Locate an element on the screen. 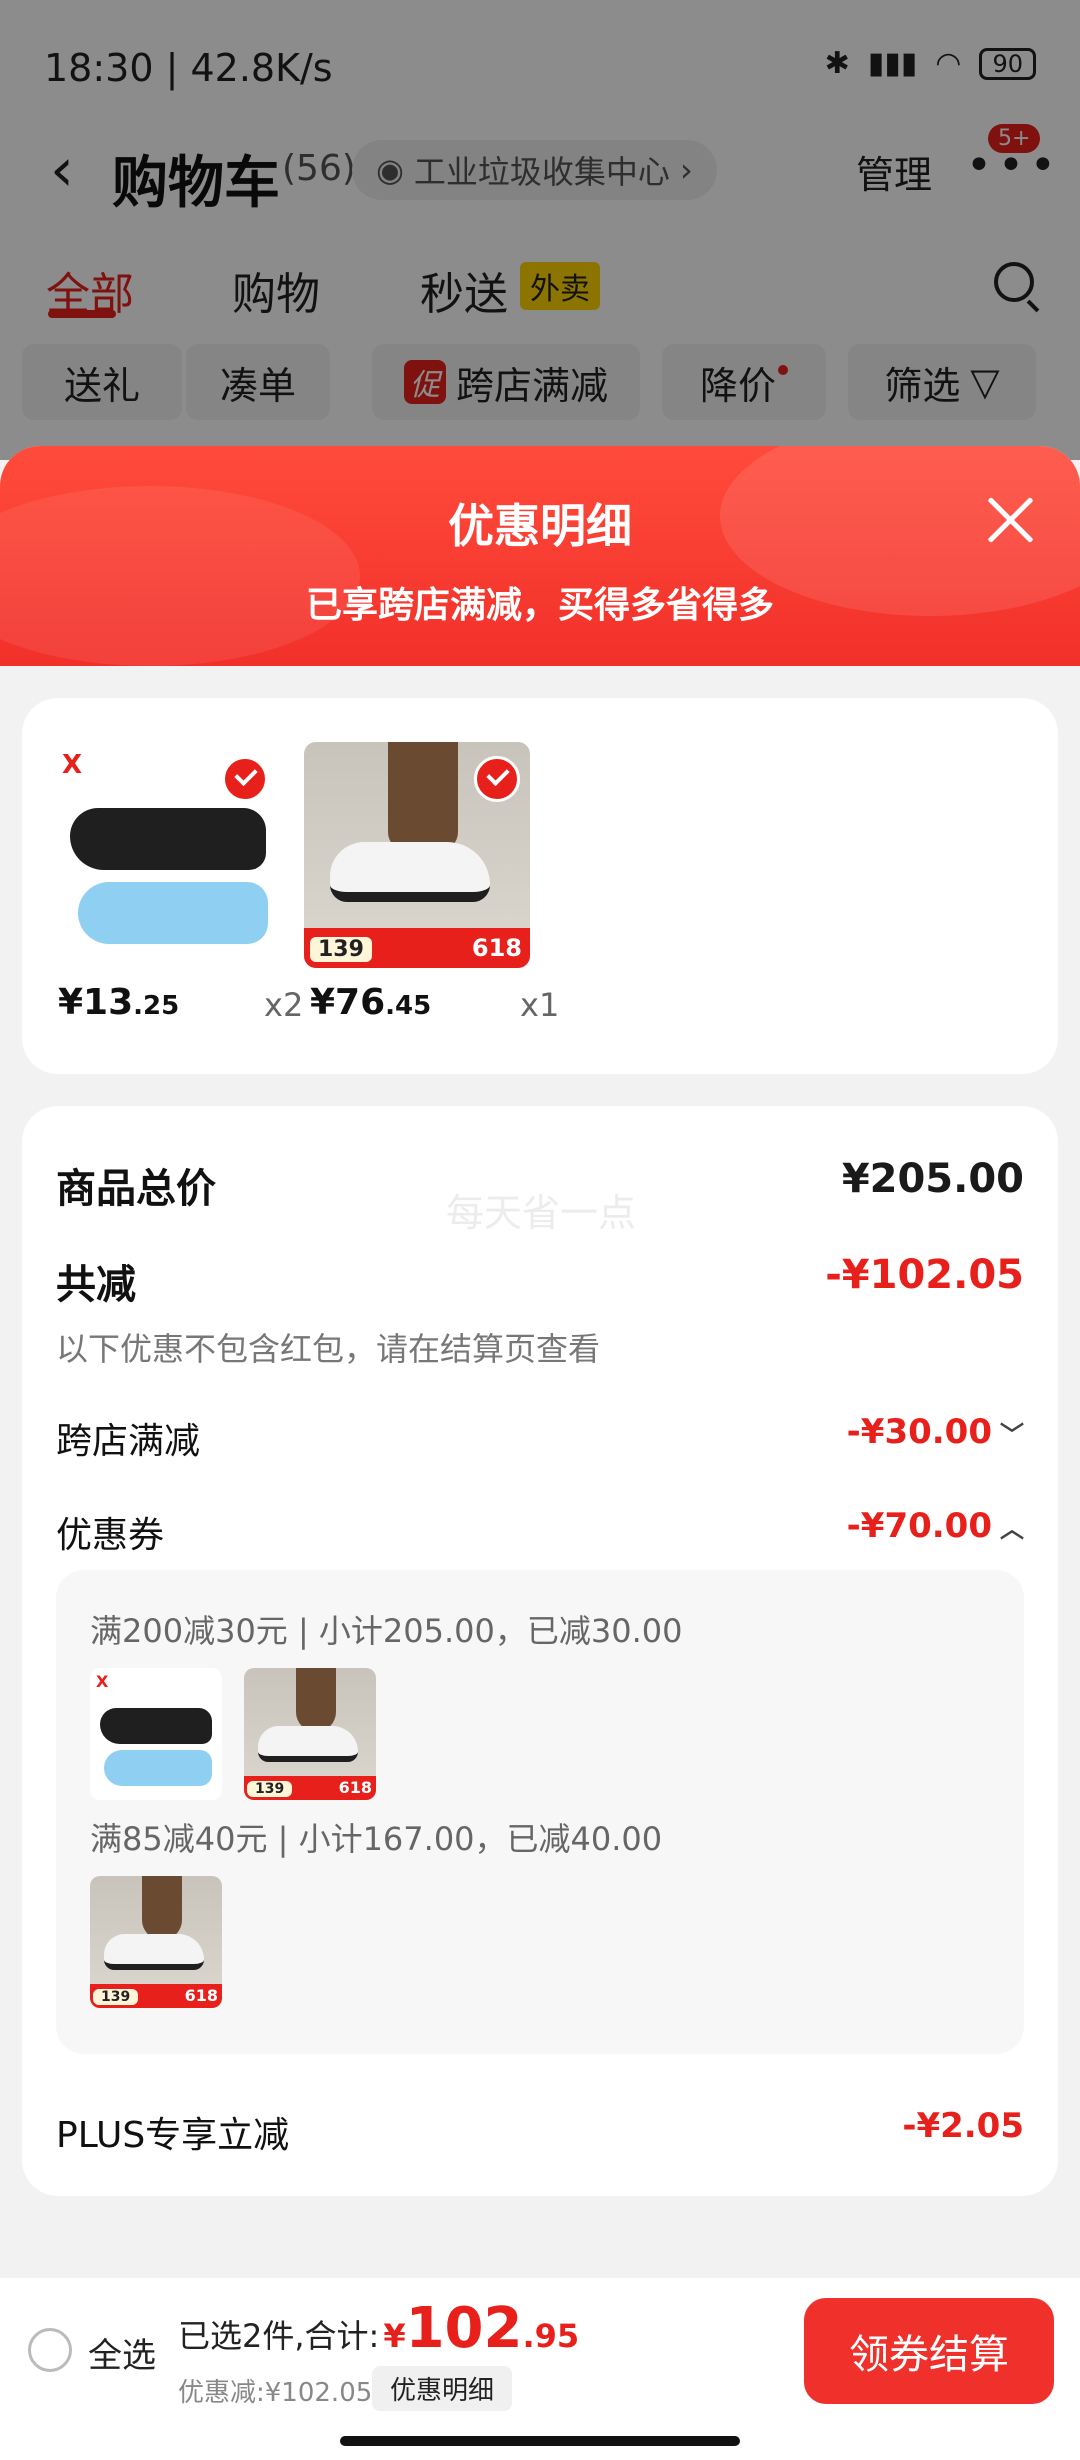 Image resolution: width=1080 pixels, height=2460 pixels. price-decimal: .25 is located at coordinates (156, 1006).